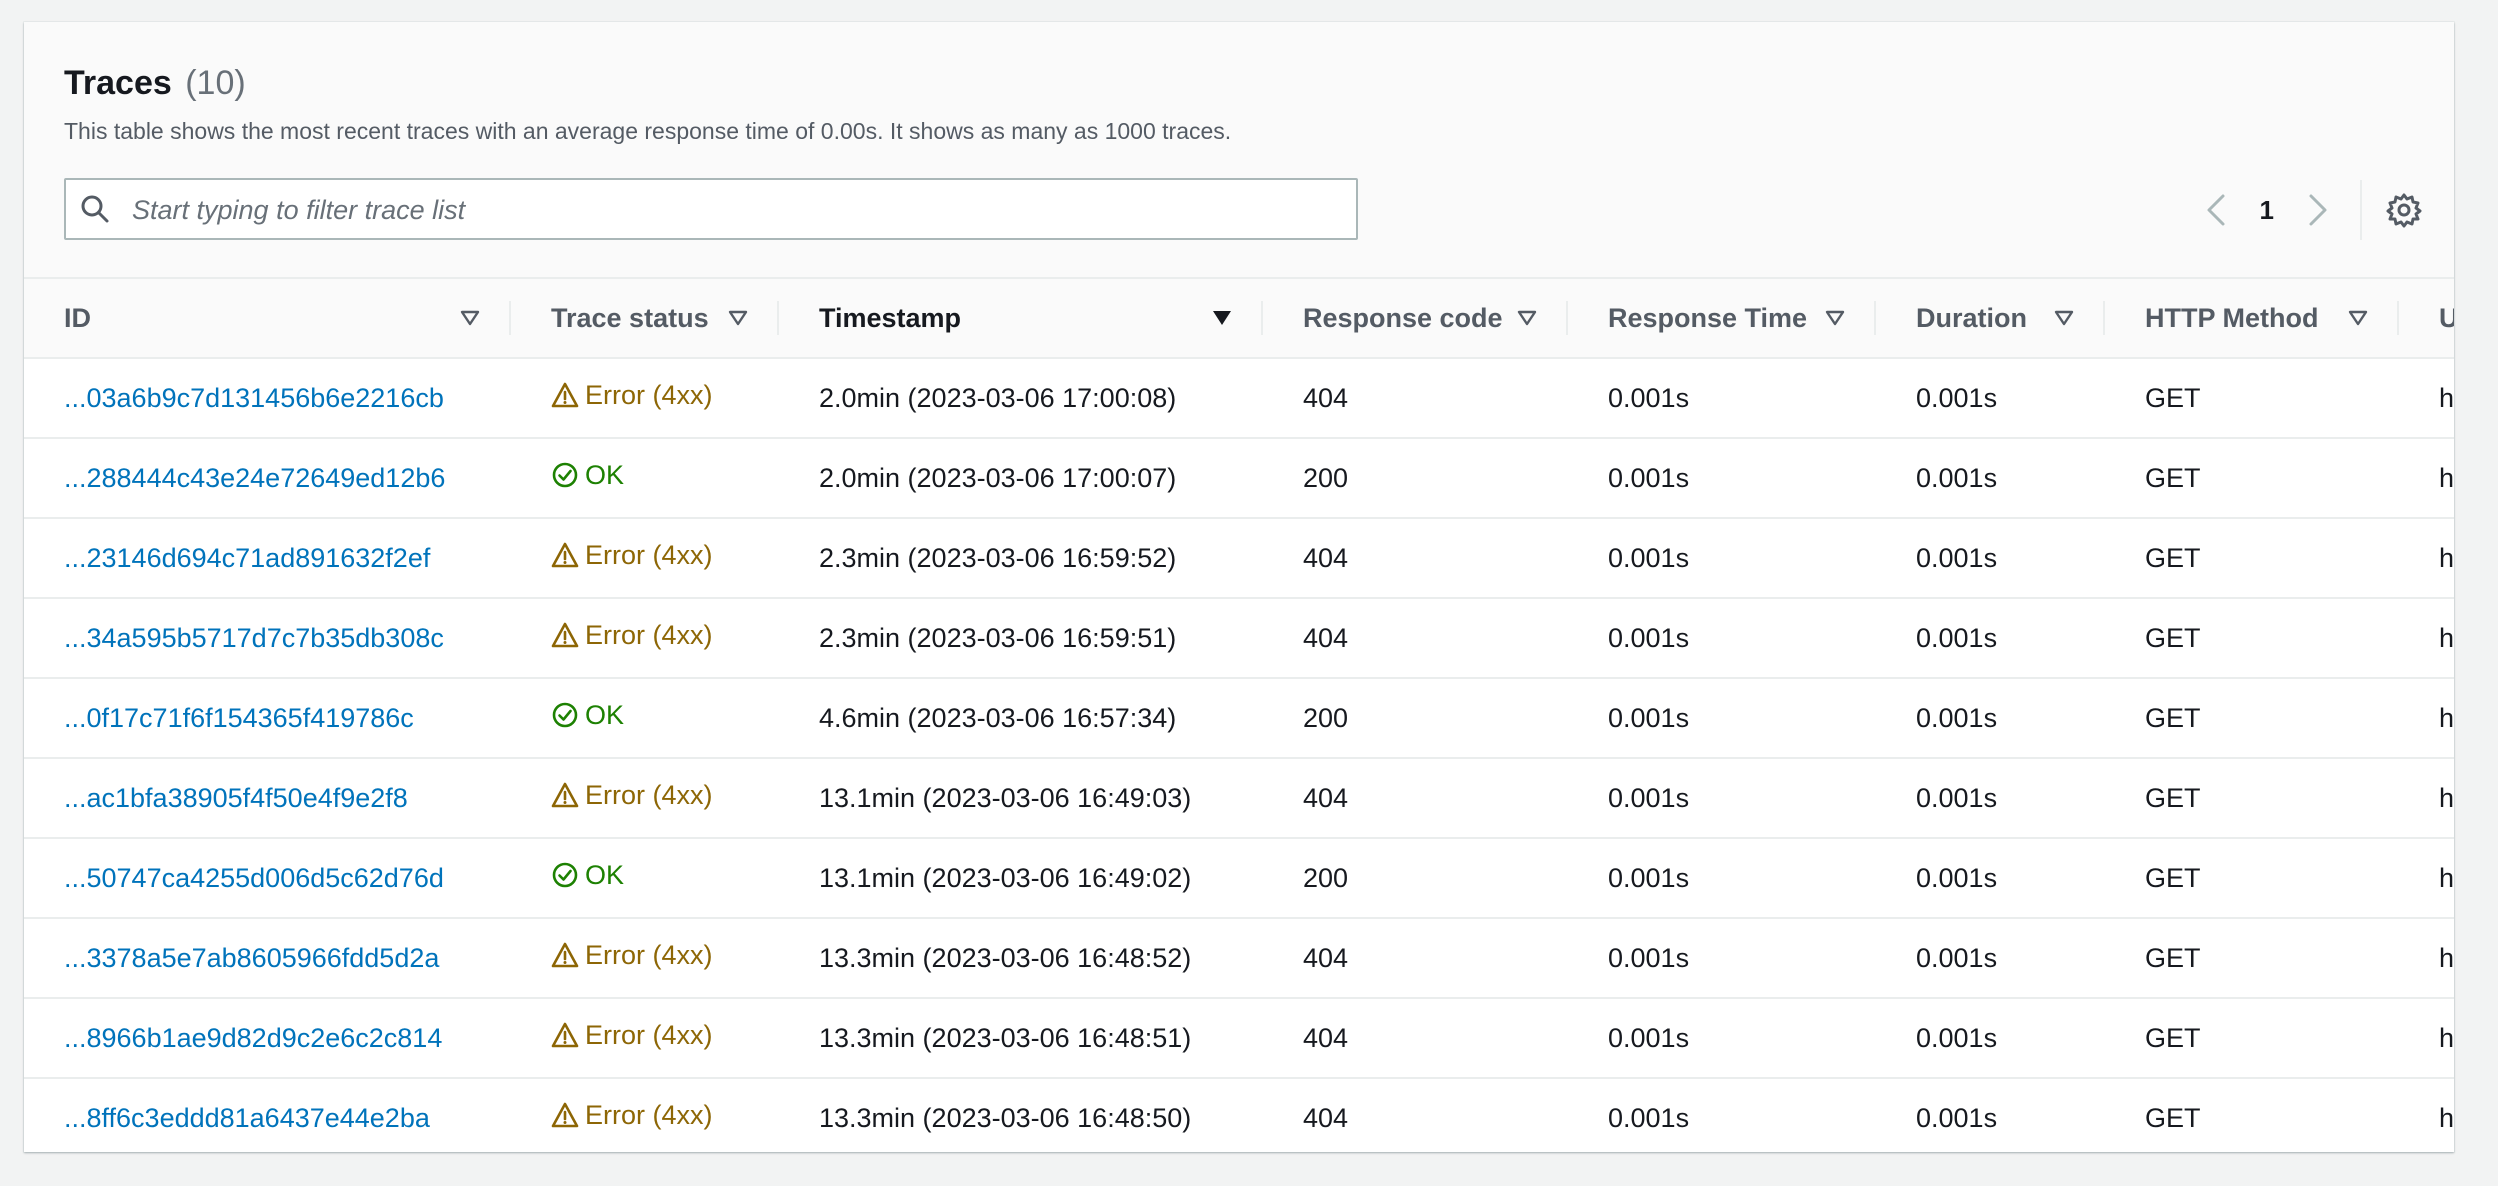  I want to click on column-header-http-method: HTTP Method, so click(2252, 318).